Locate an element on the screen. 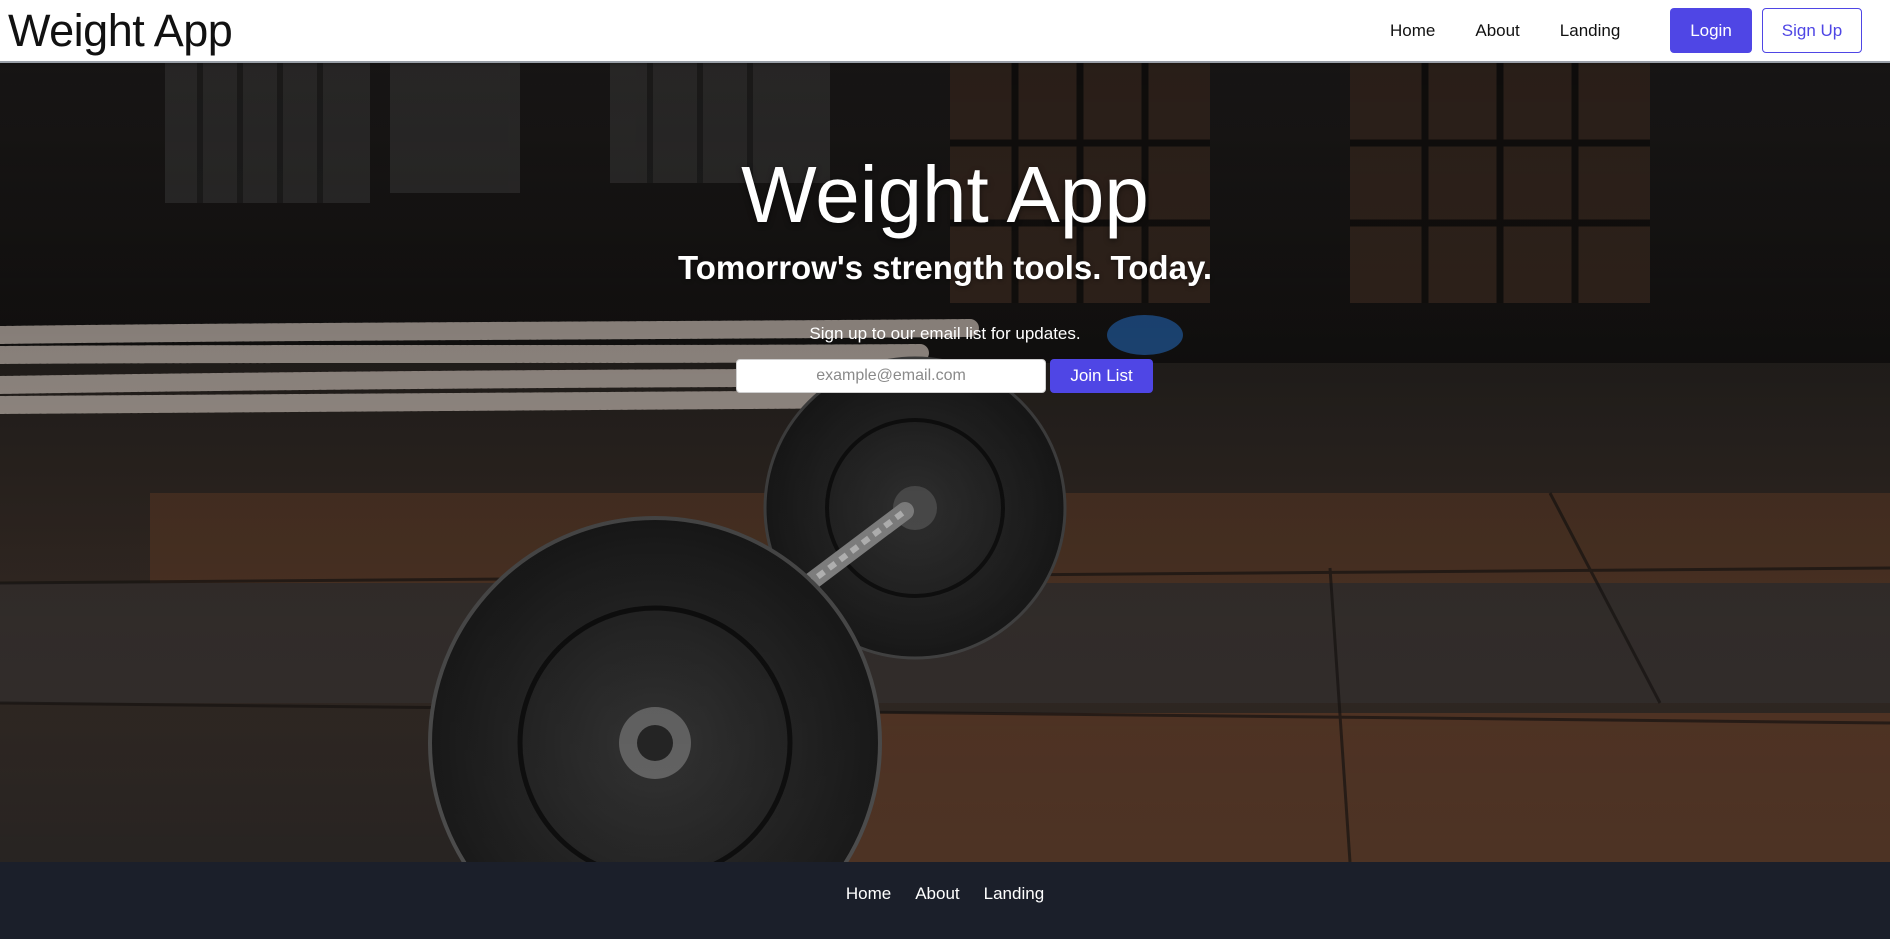 The image size is (1890, 939). sign-up-button: Sign Up is located at coordinates (1812, 30).